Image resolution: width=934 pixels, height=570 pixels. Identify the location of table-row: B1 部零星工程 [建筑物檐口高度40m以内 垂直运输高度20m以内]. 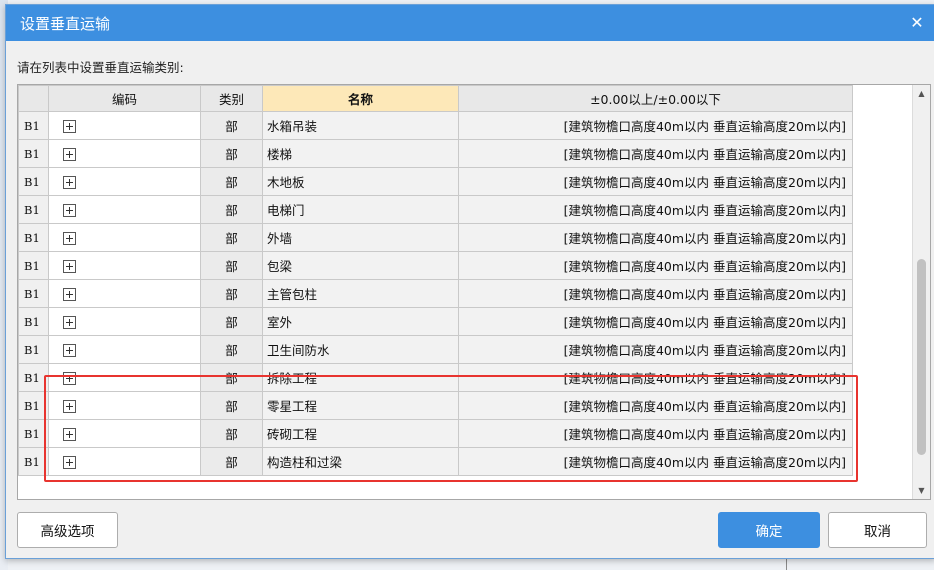
(435, 405).